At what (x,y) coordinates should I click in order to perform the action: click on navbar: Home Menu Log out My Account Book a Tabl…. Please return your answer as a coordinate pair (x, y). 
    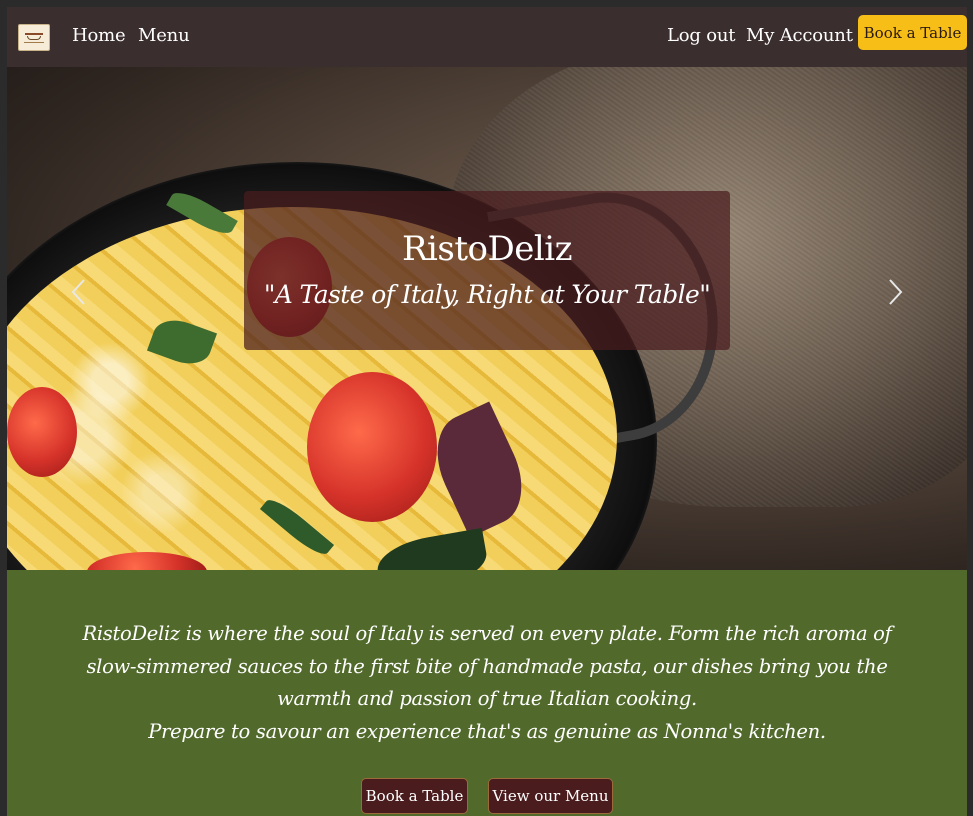
    Looking at the image, I should click on (487, 37).